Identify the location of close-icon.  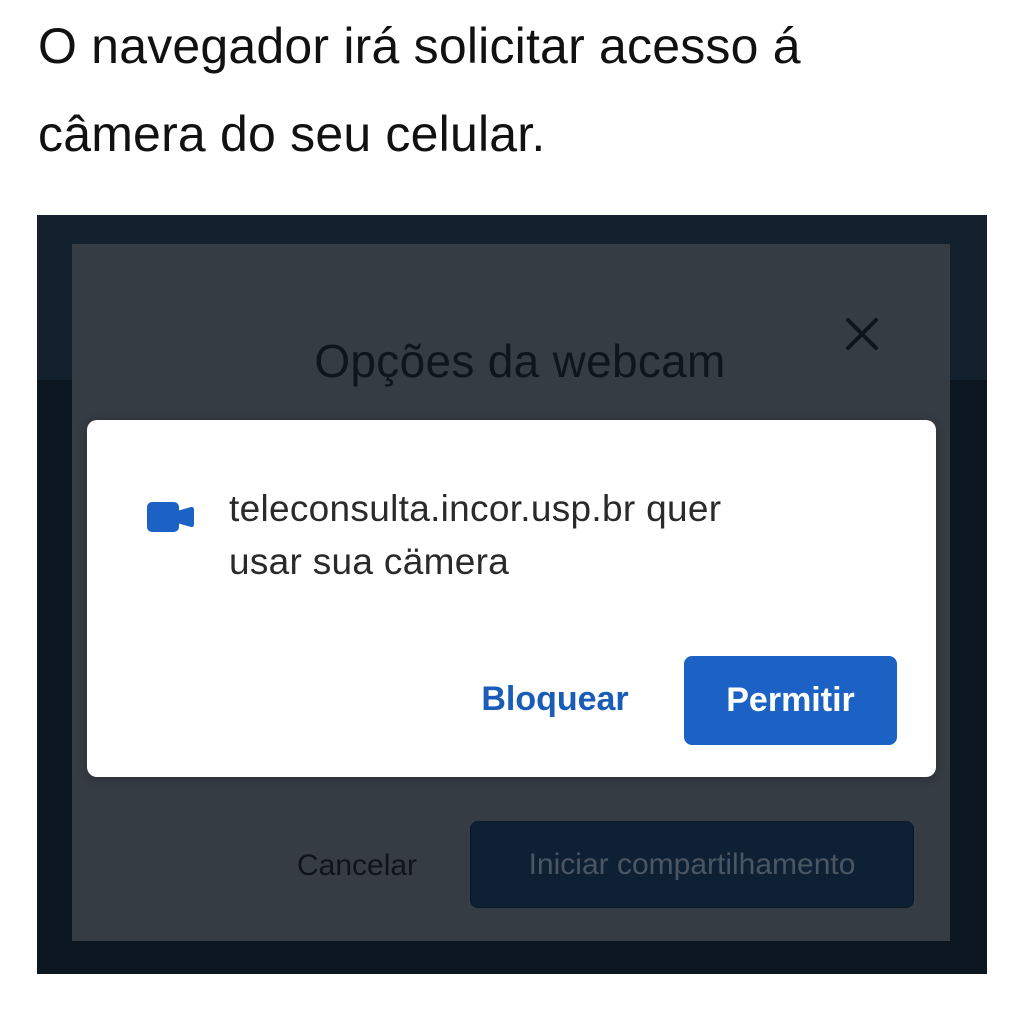
(862, 334).